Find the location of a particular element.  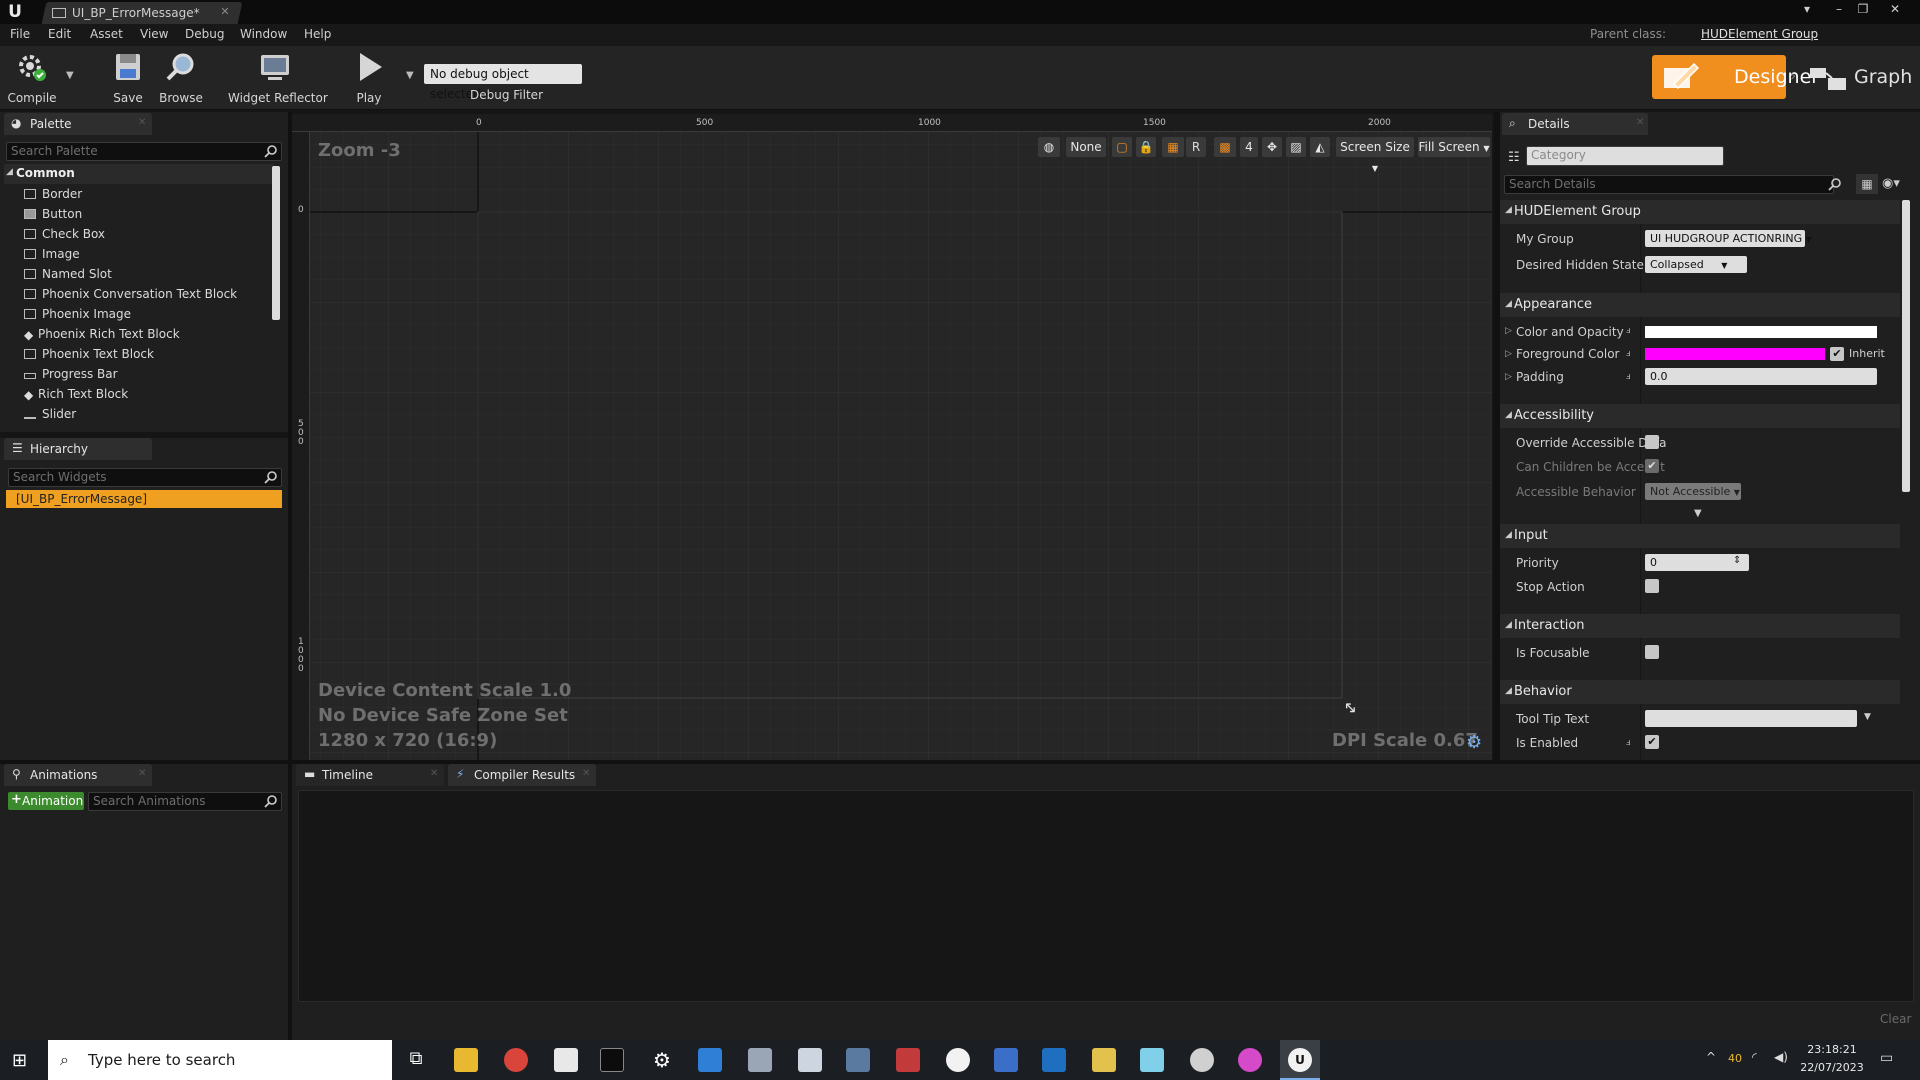

category-input: Category is located at coordinates (1625, 156).